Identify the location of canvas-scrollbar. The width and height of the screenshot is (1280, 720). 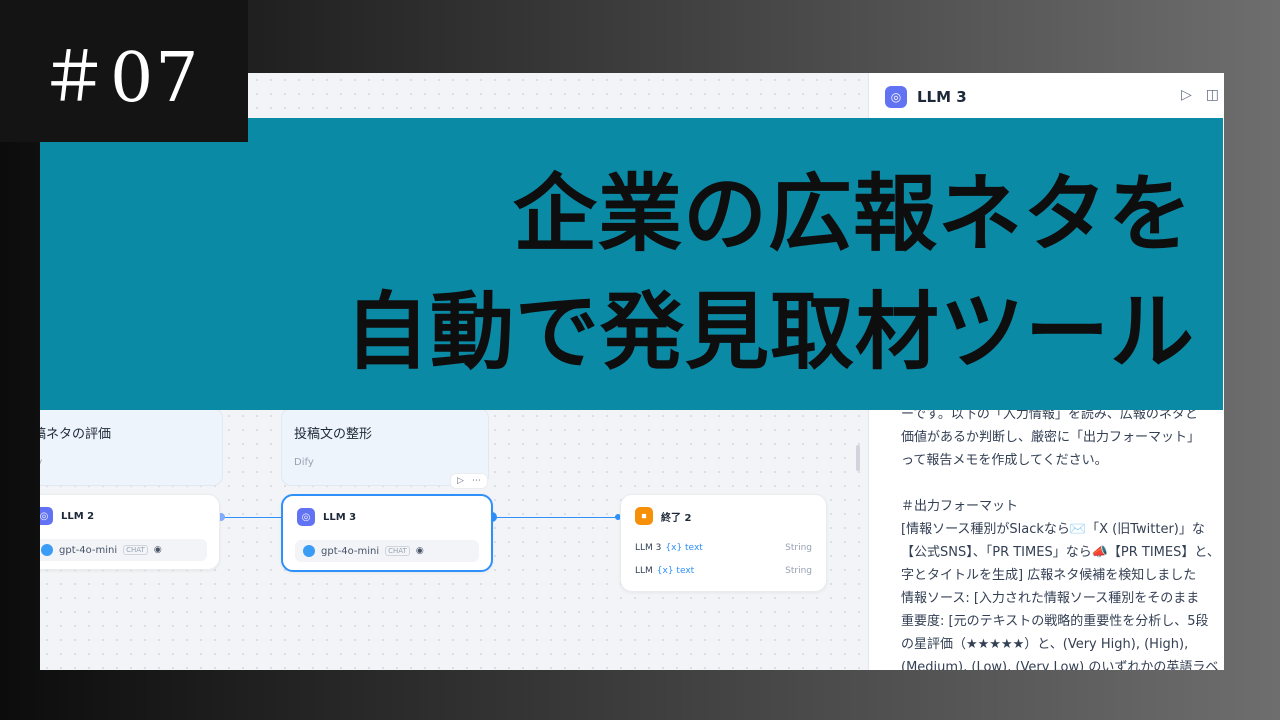
(858, 458).